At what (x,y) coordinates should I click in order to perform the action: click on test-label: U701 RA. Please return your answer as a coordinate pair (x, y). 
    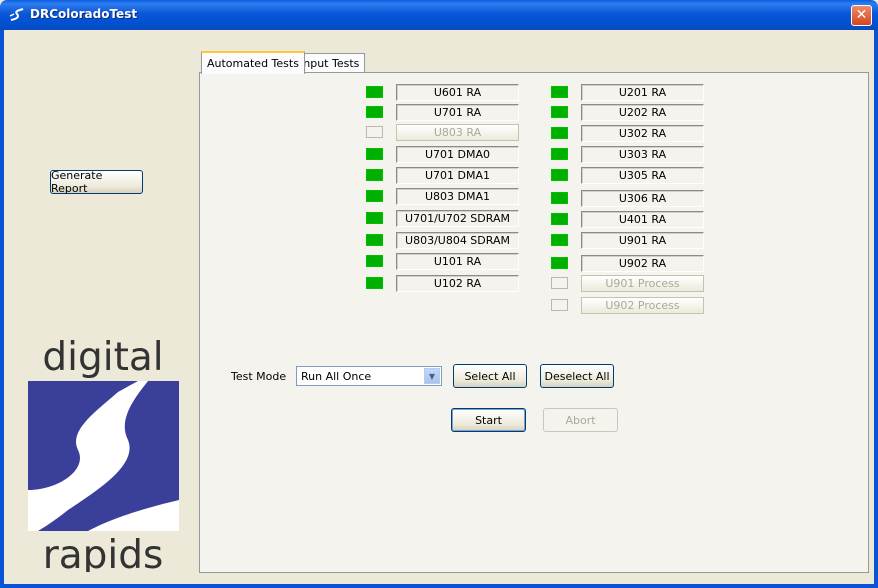
    Looking at the image, I should click on (457, 112).